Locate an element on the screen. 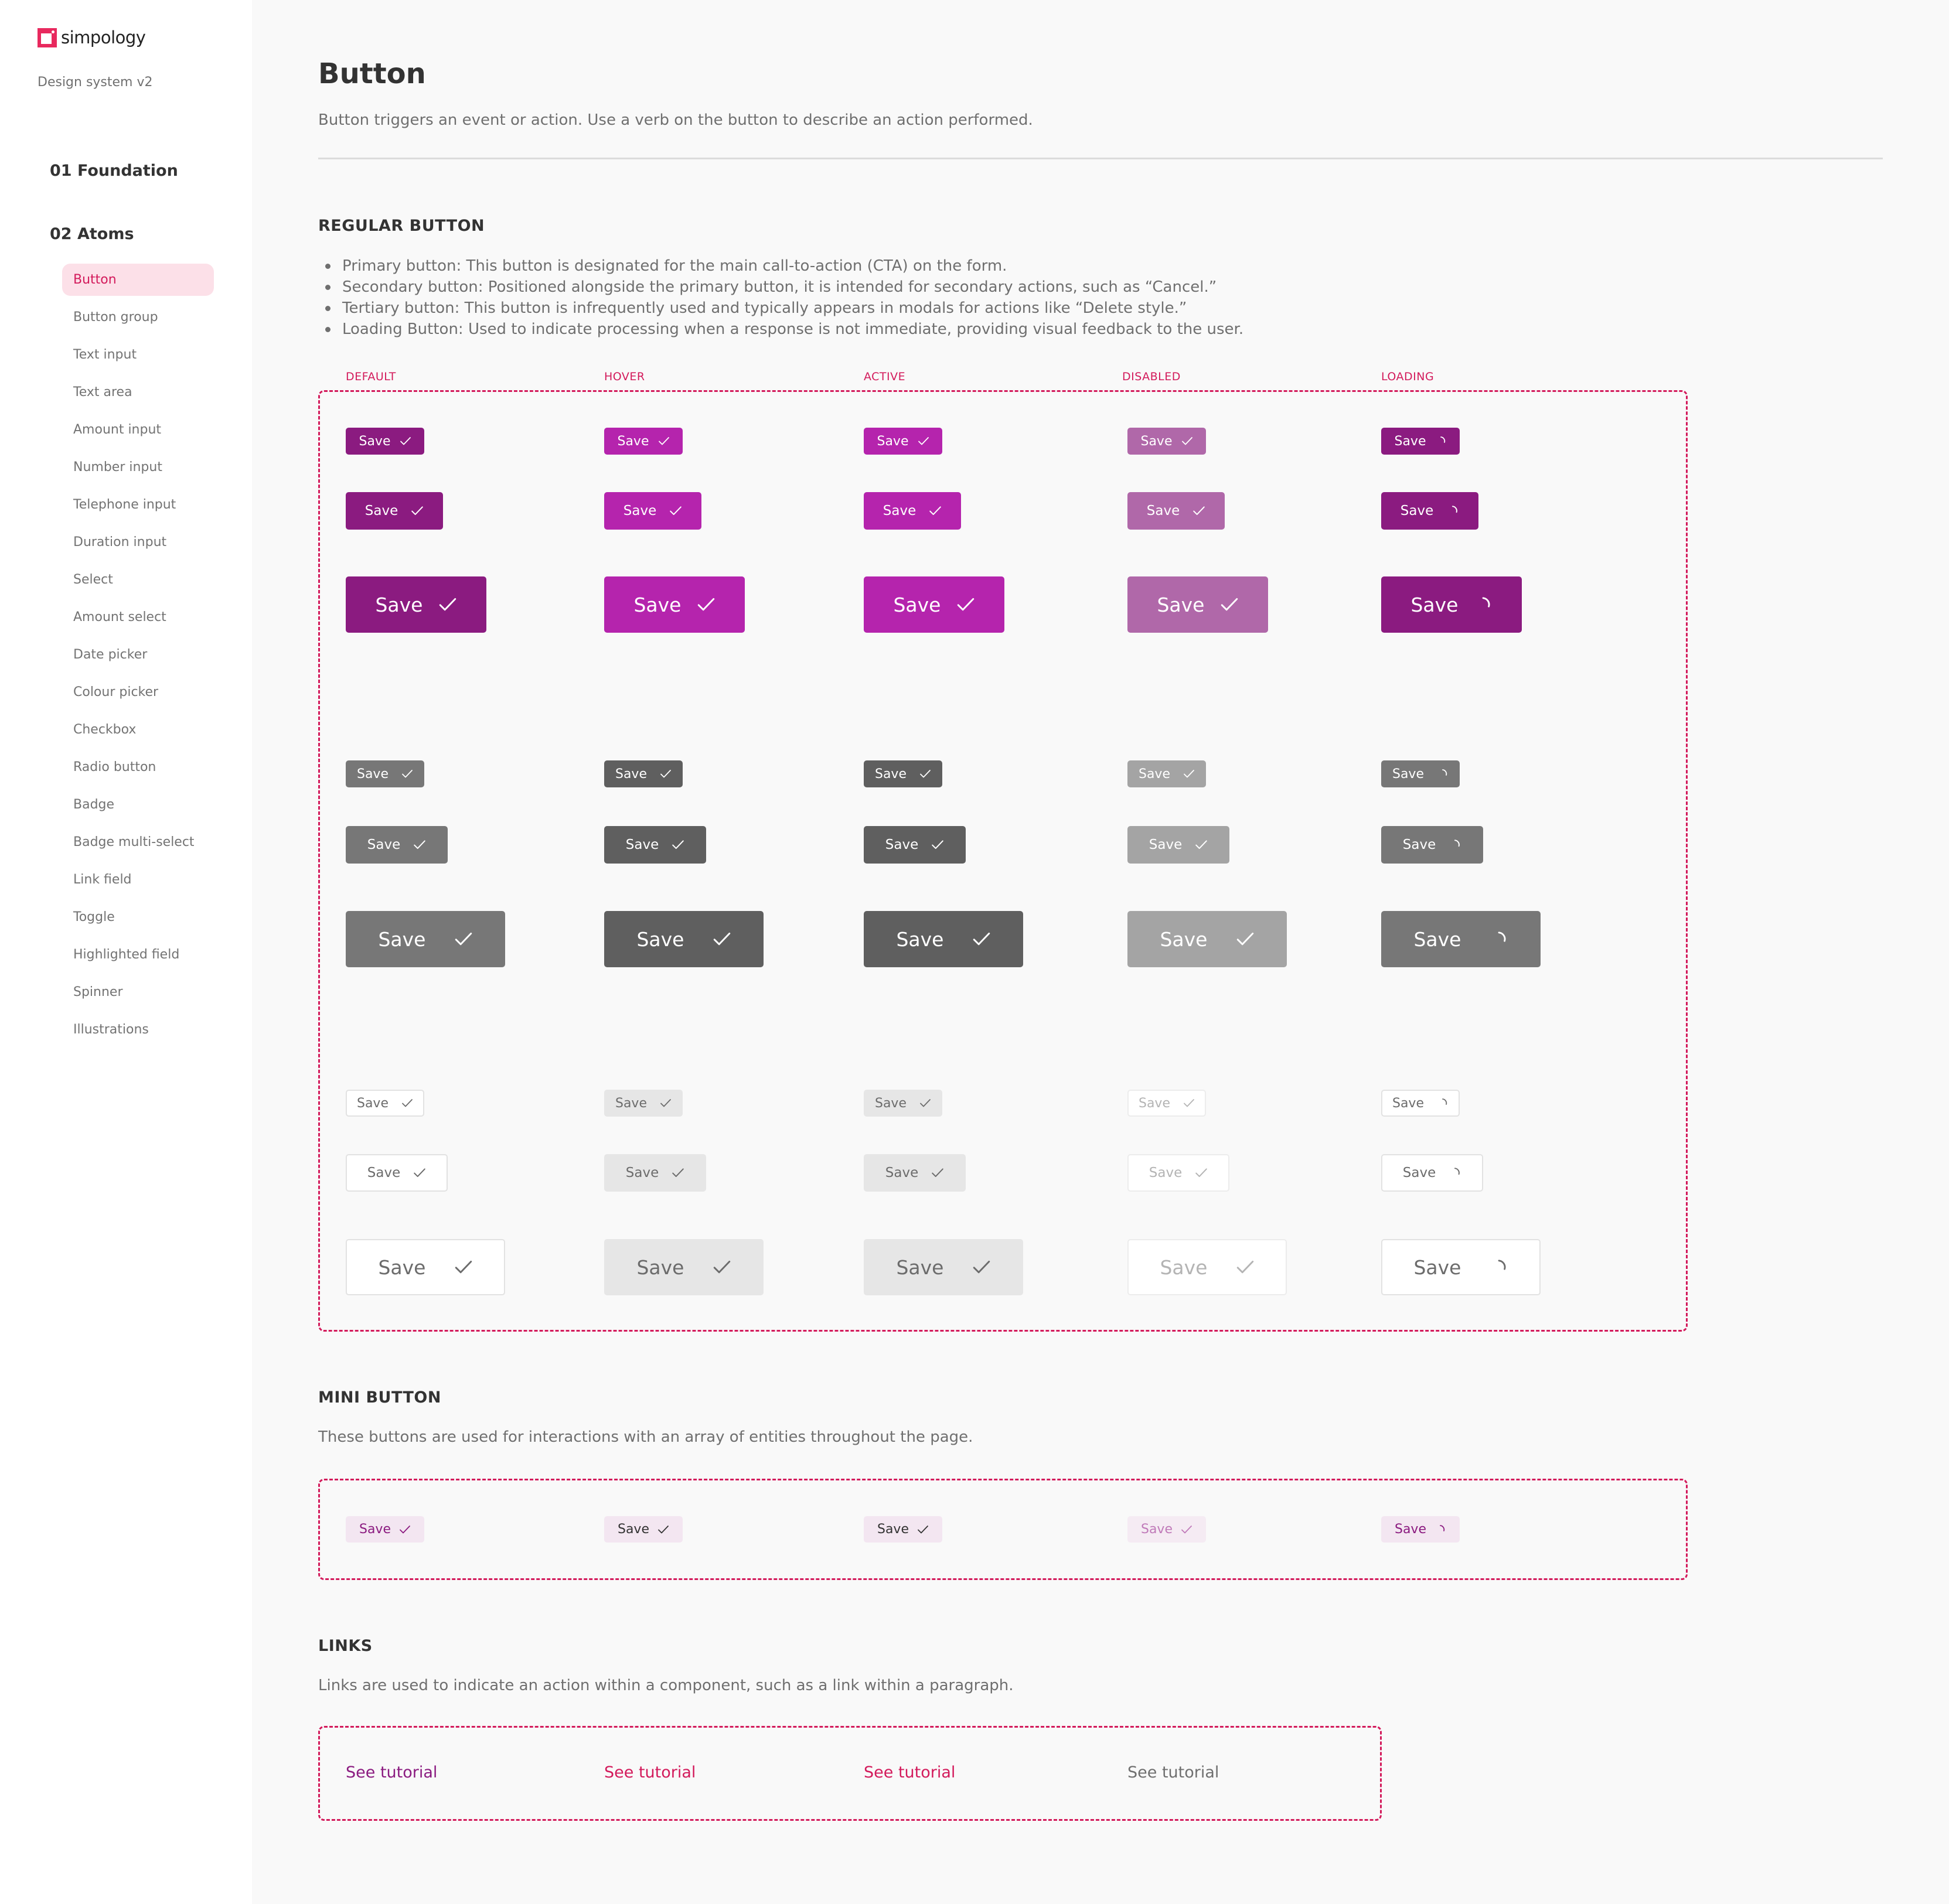  mini-default-button: Save is located at coordinates (385, 1529).